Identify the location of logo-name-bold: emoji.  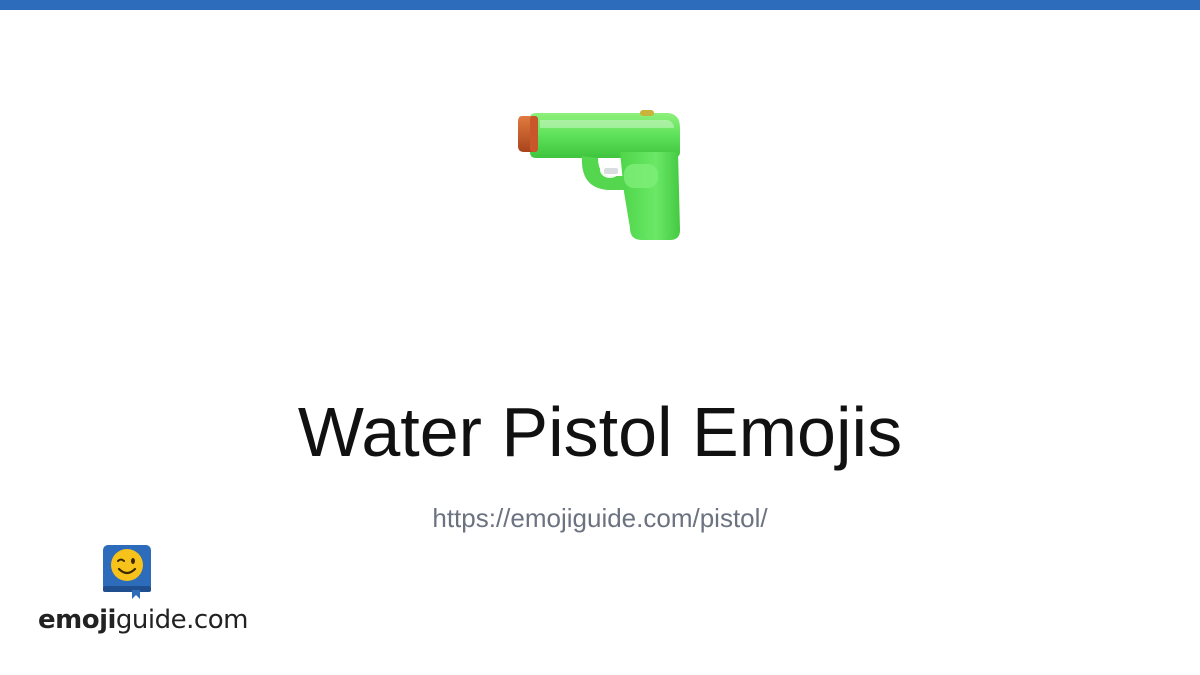
(77, 620).